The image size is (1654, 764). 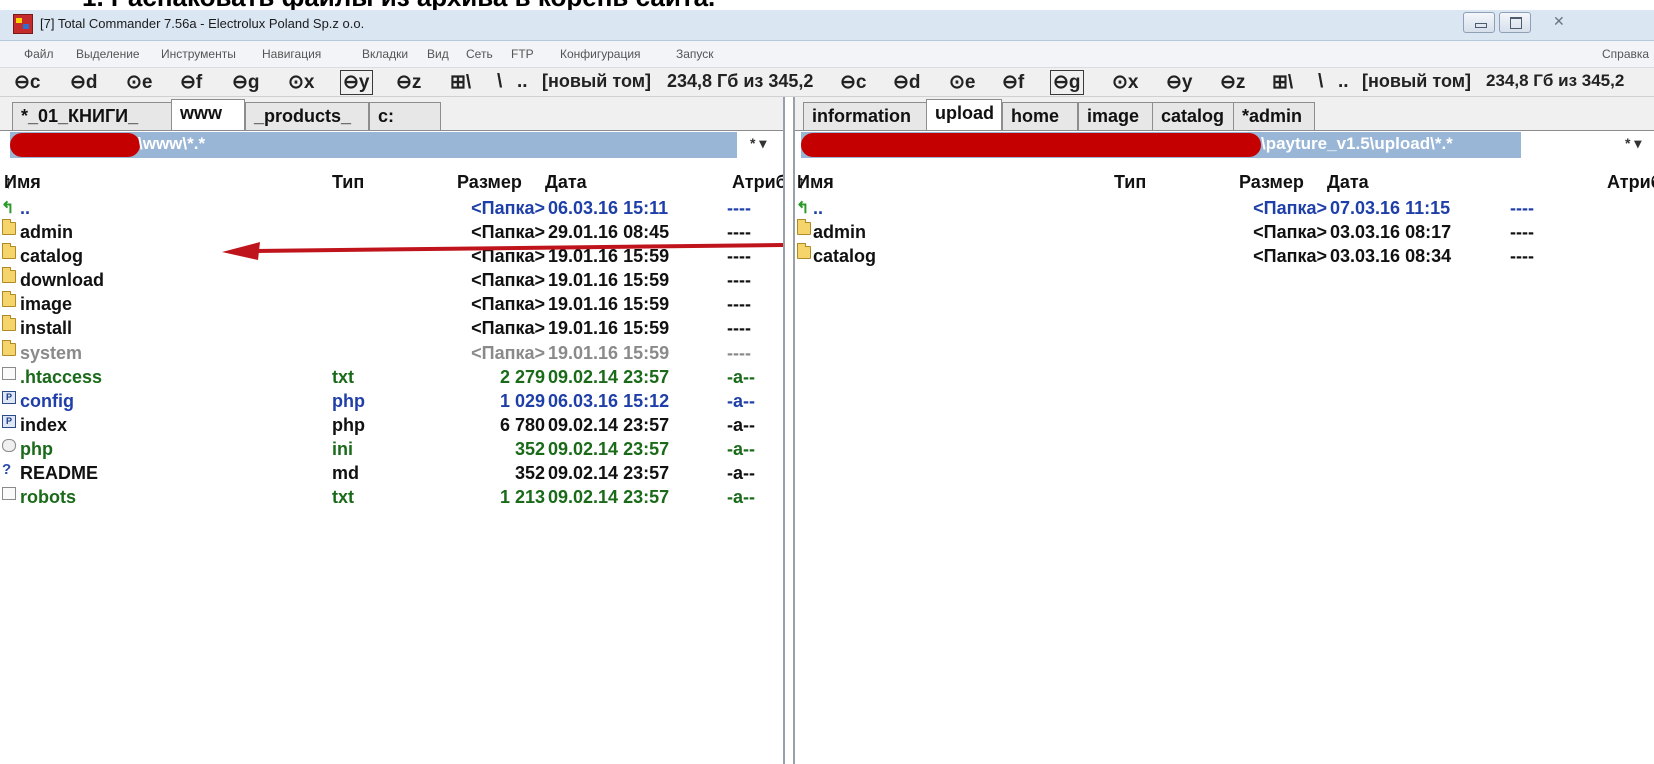 I want to click on tab-image: image, so click(x=1115, y=116).